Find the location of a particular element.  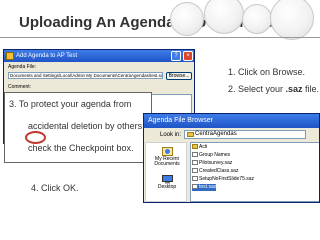

step2-extension: .saz is located at coordinates (294, 89).